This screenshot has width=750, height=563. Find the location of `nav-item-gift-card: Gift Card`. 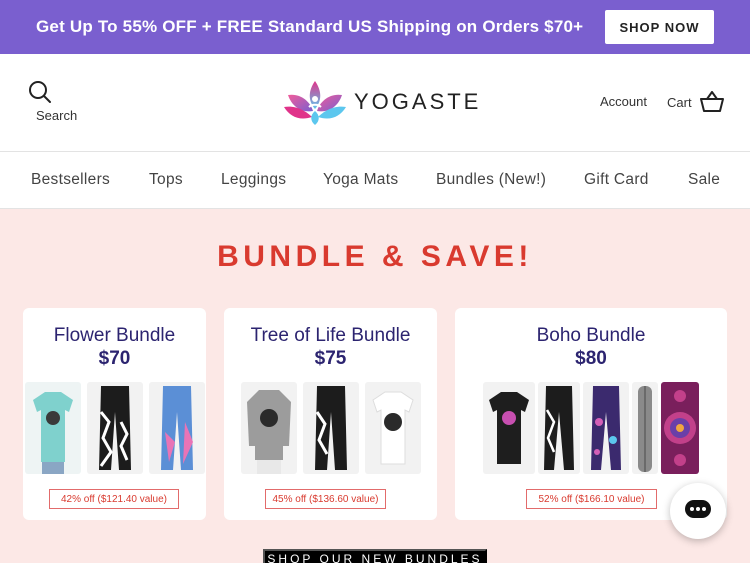

nav-item-gift-card: Gift Card is located at coordinates (616, 180).